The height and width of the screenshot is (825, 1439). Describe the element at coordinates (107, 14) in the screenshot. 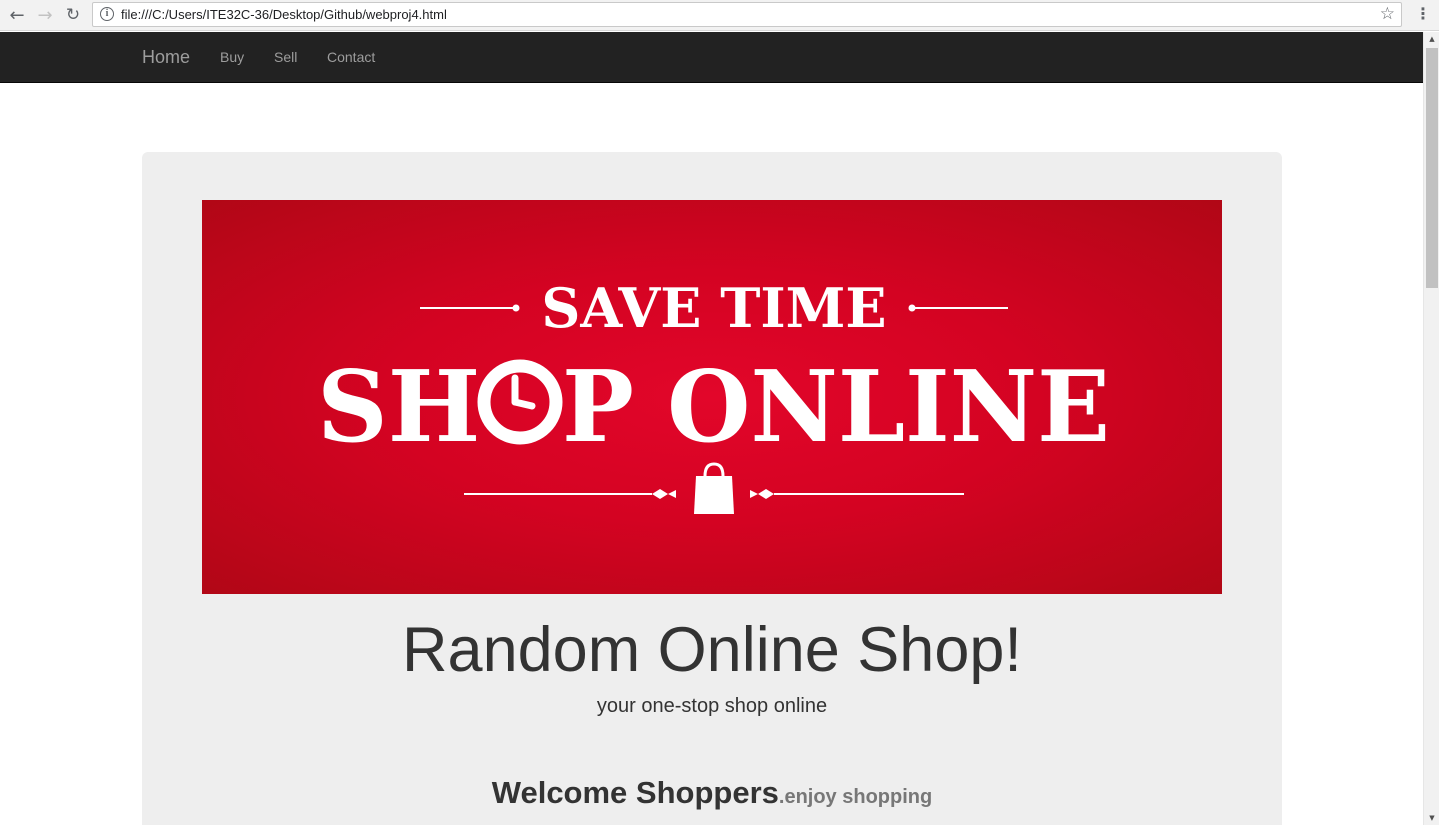

I see `info-icon: i` at that location.